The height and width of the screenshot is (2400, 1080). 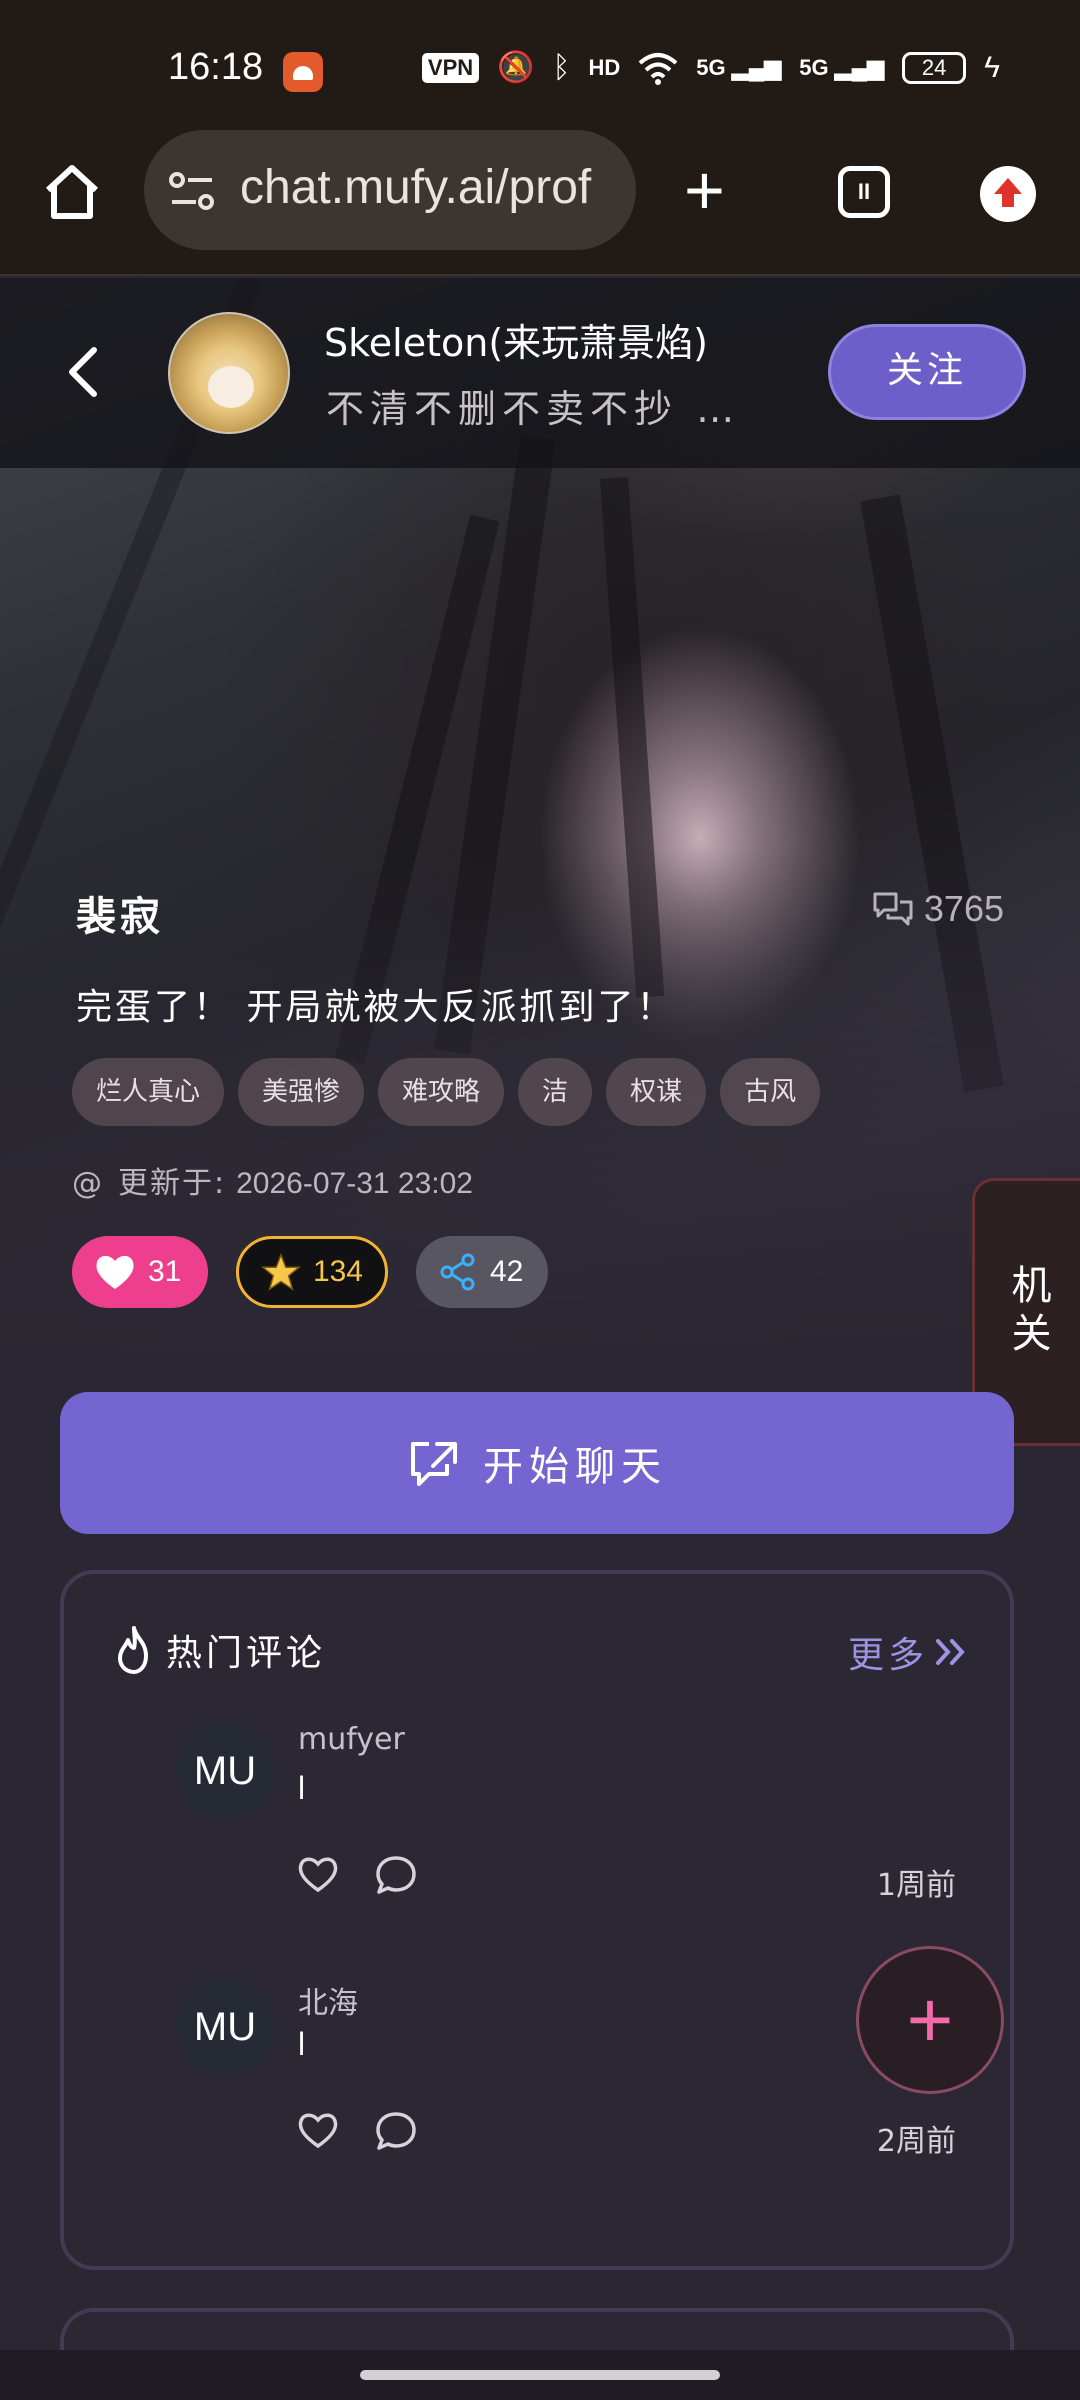 I want to click on update-icon, so click(x=1008, y=194).